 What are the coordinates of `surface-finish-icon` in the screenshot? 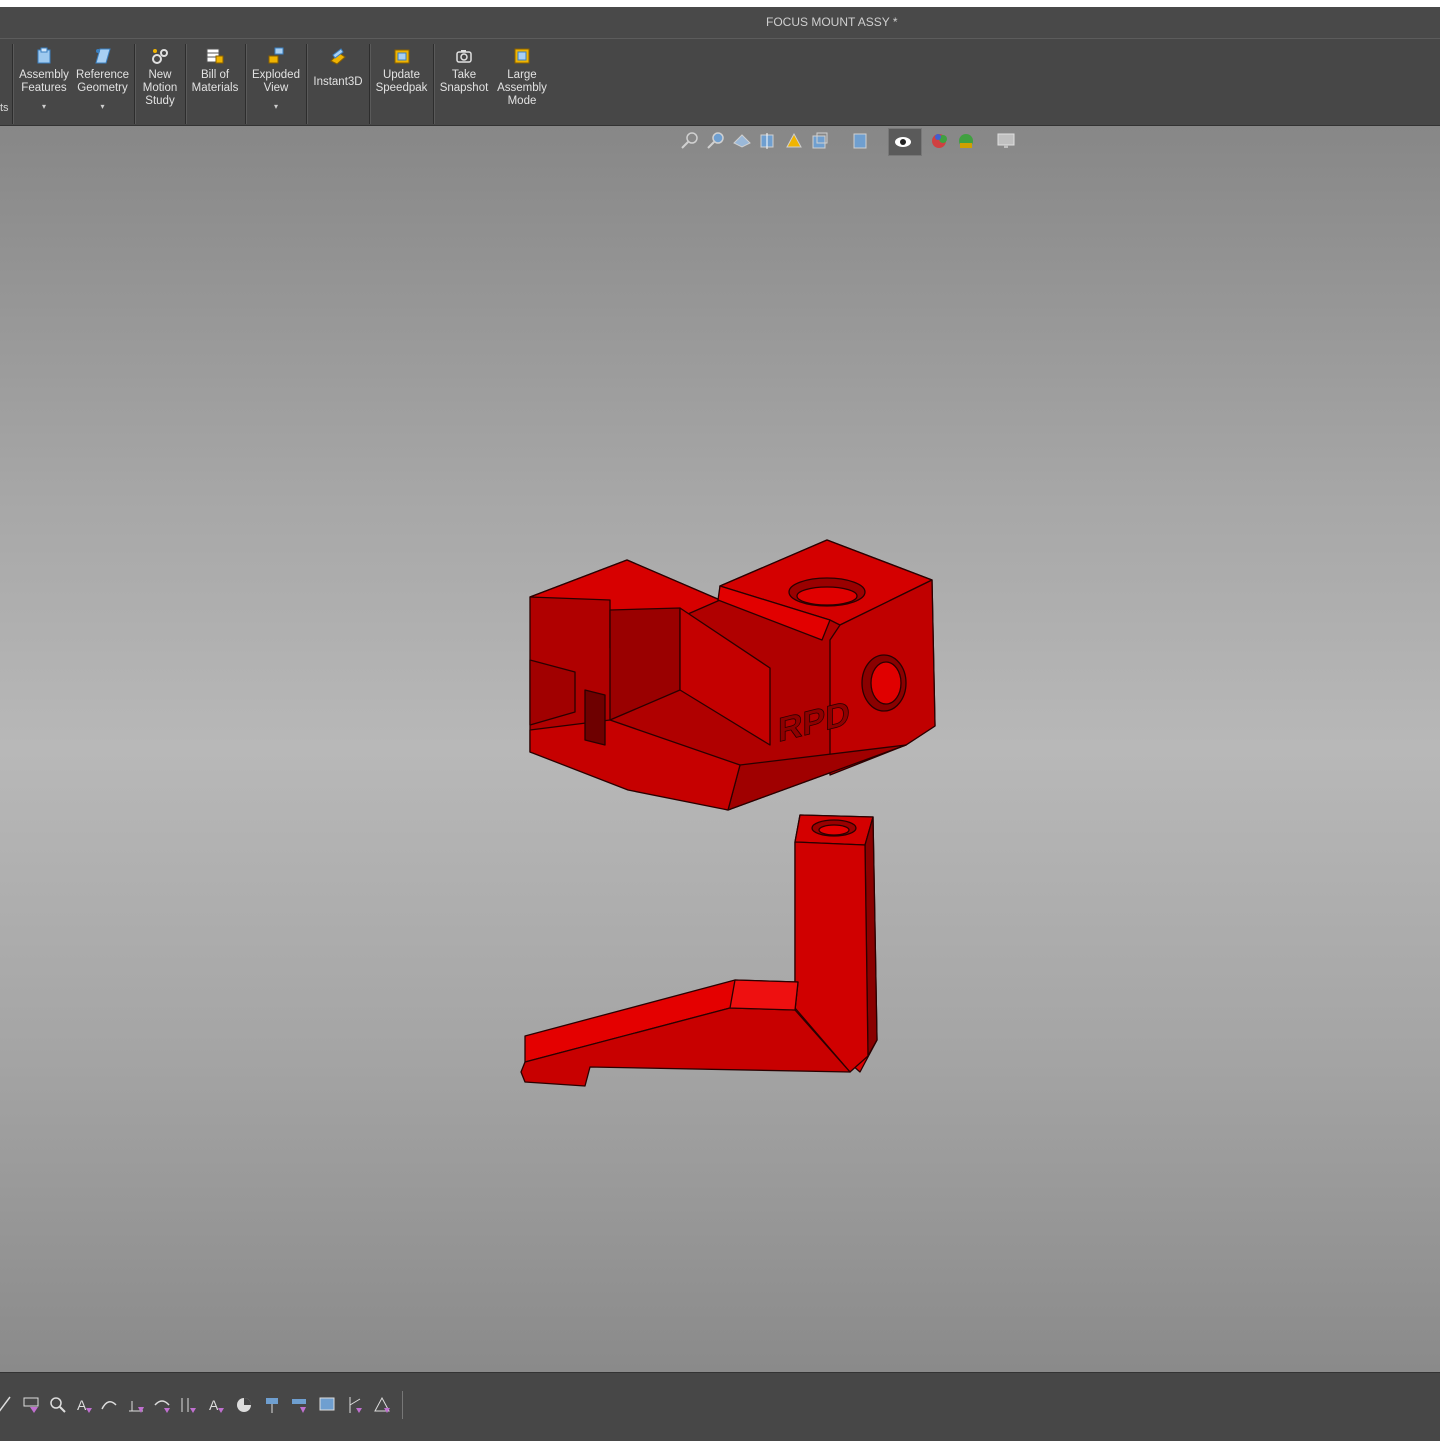 It's located at (162, 1405).